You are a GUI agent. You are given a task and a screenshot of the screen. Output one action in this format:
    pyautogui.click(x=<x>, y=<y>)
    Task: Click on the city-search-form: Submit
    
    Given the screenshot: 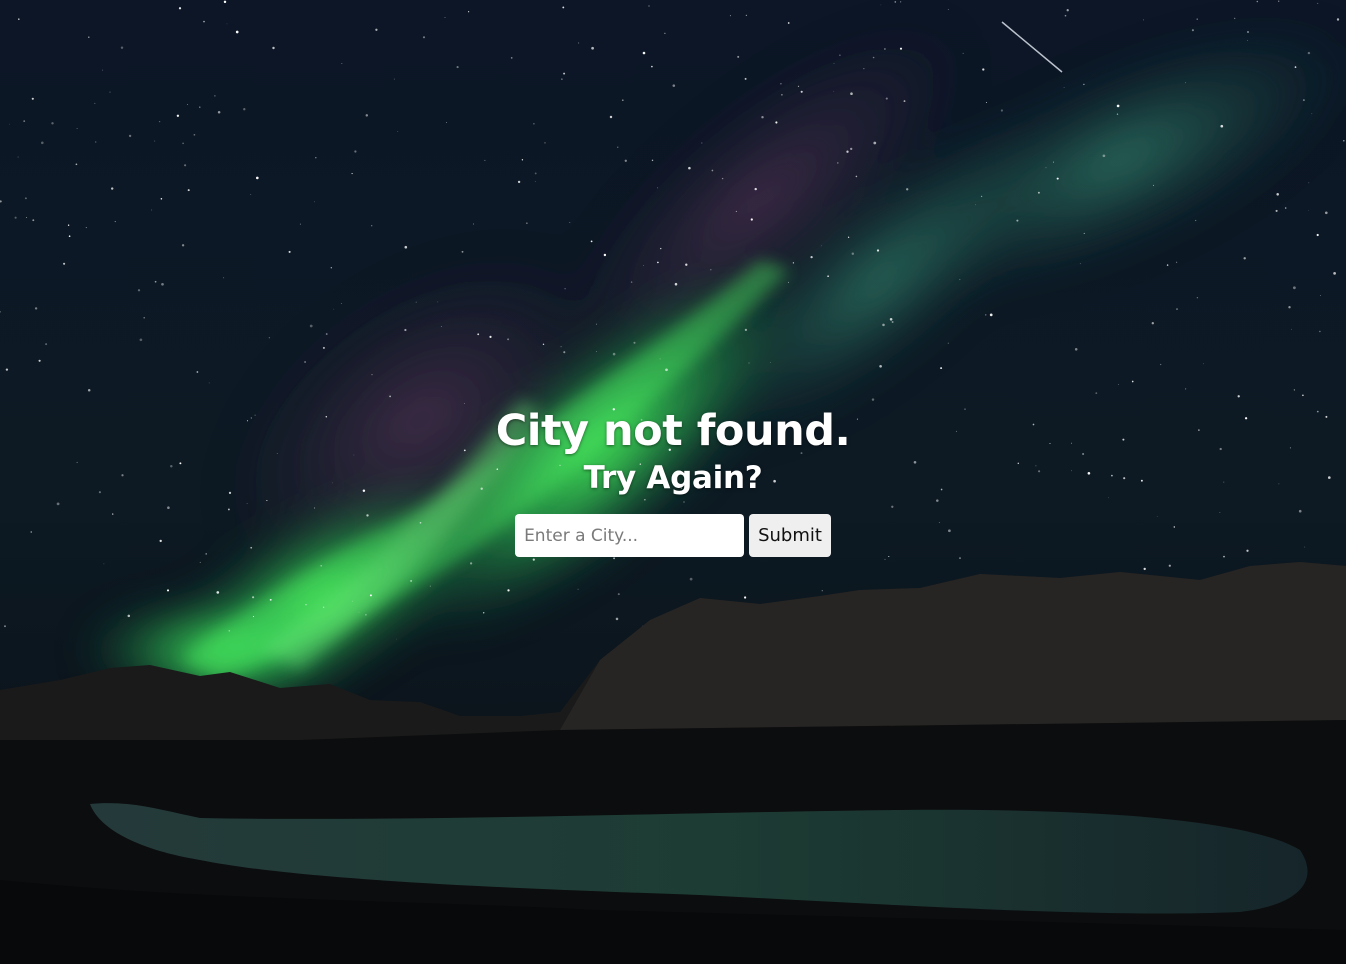 What is the action you would take?
    pyautogui.click(x=673, y=535)
    